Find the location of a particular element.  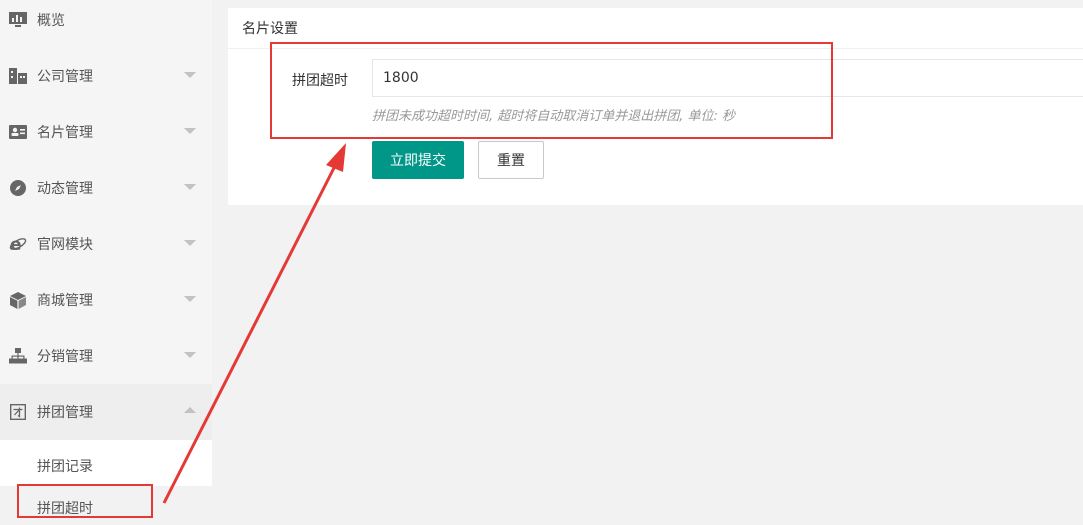

sidebar-item-label: 名片管理 is located at coordinates (65, 133).